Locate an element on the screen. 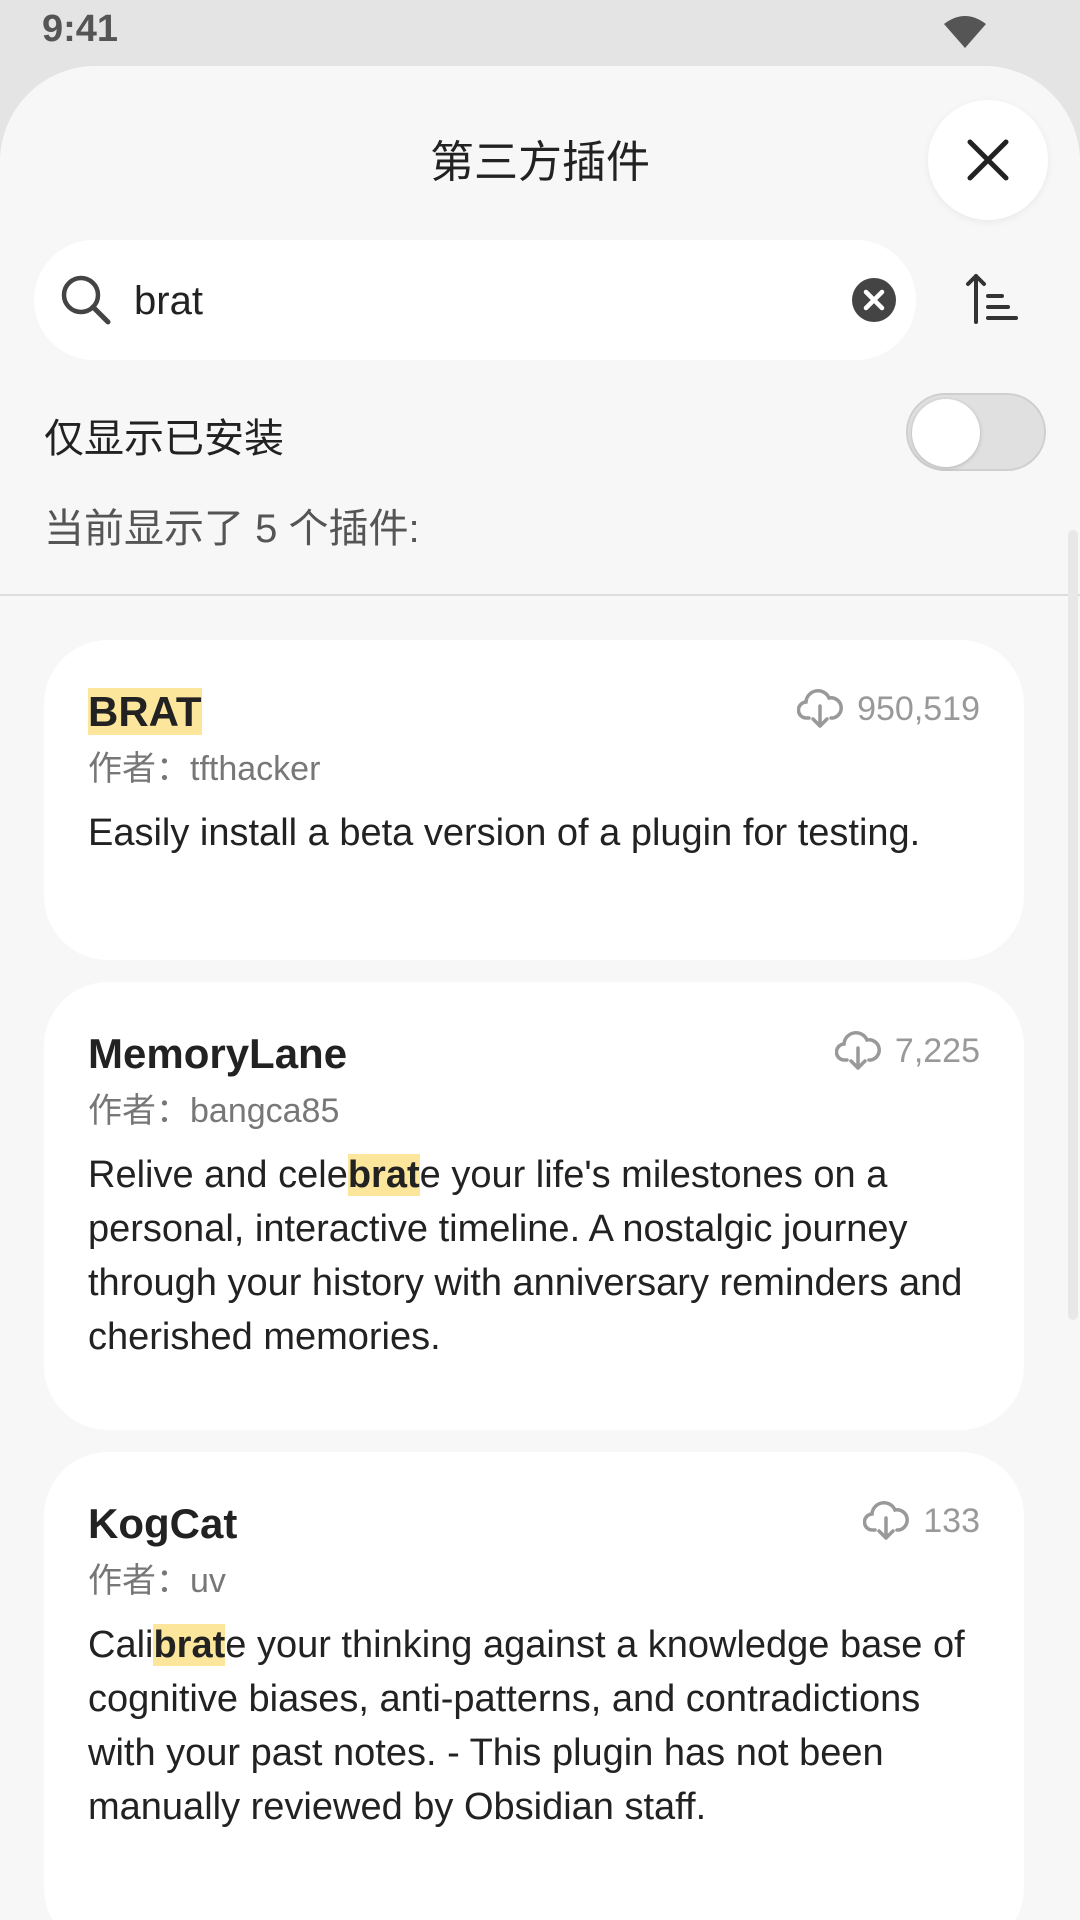 The width and height of the screenshot is (1080, 1920). plugin-author: 作者：bangca85 is located at coordinates (214, 1111).